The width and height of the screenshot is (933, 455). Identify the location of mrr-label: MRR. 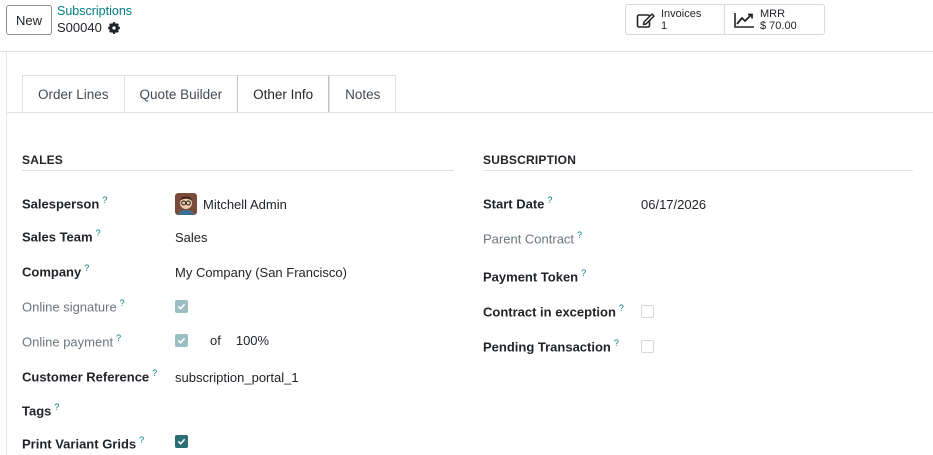
(773, 13).